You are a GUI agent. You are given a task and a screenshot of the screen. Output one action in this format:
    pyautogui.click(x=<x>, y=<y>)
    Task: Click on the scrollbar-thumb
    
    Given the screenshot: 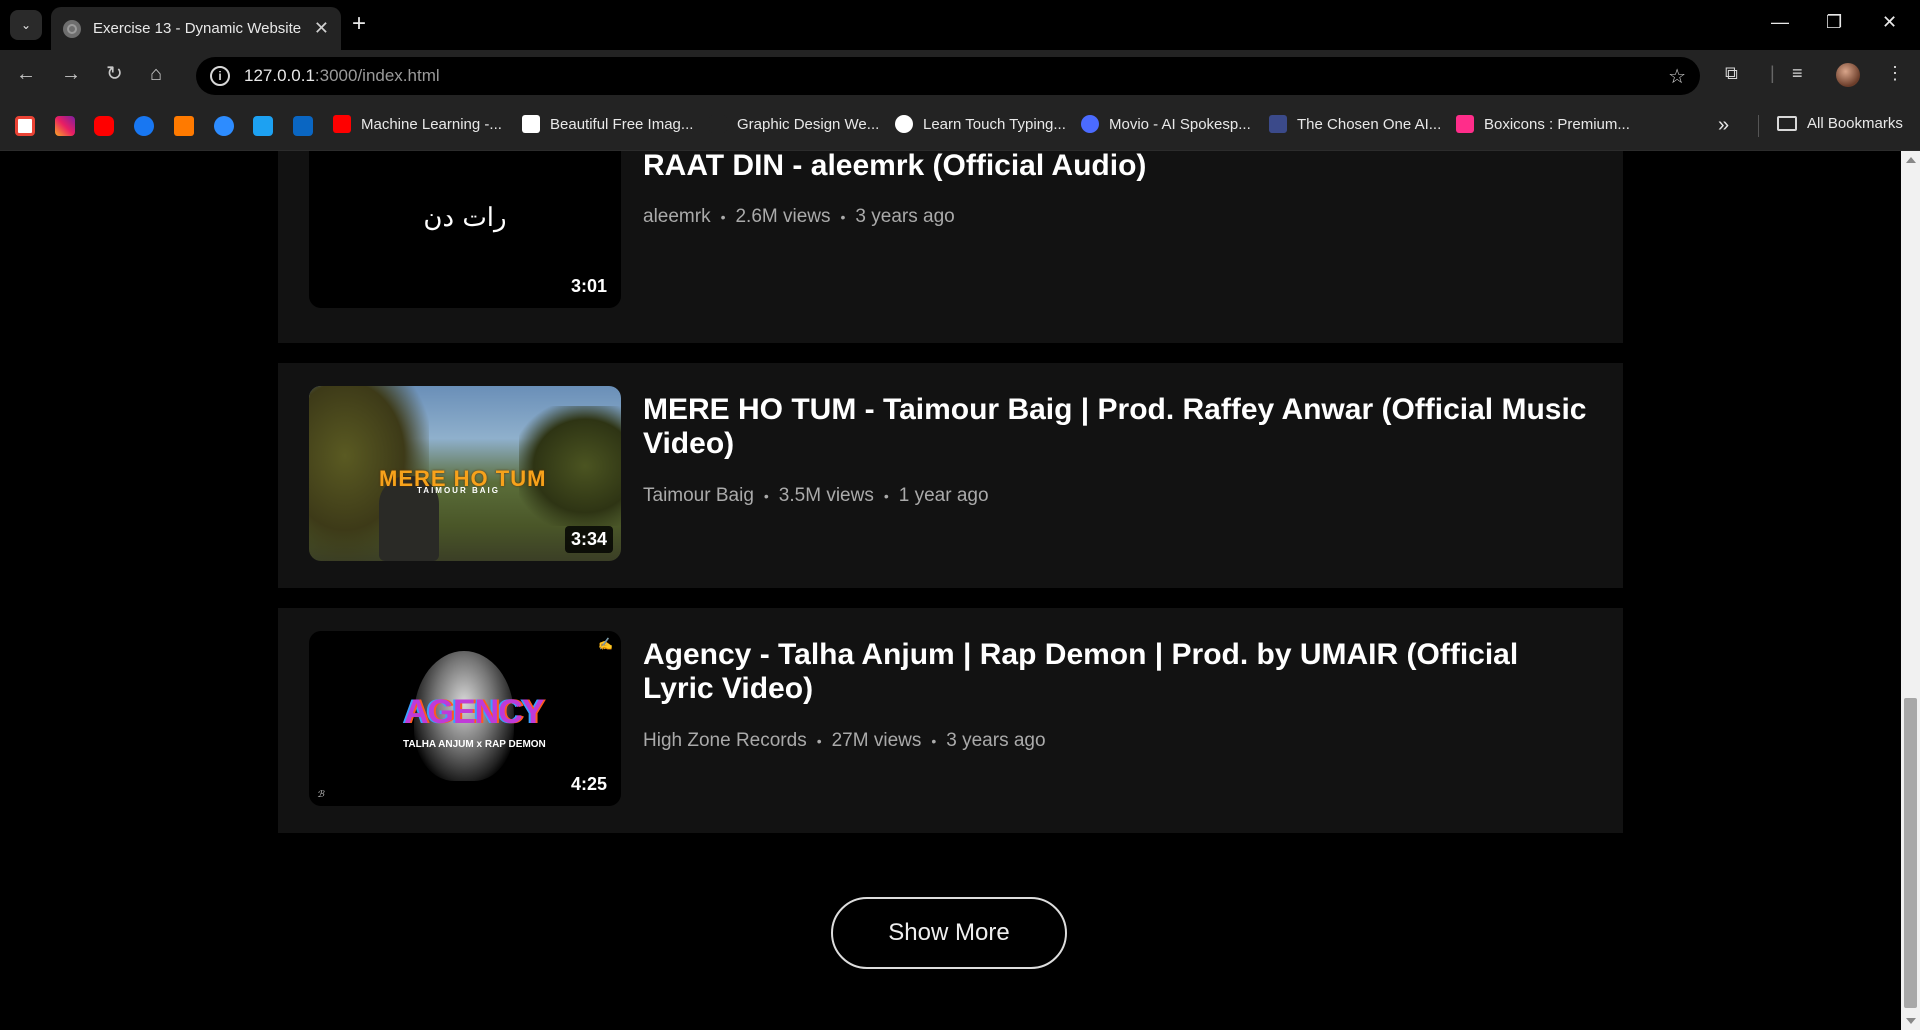 What is the action you would take?
    pyautogui.click(x=1910, y=853)
    